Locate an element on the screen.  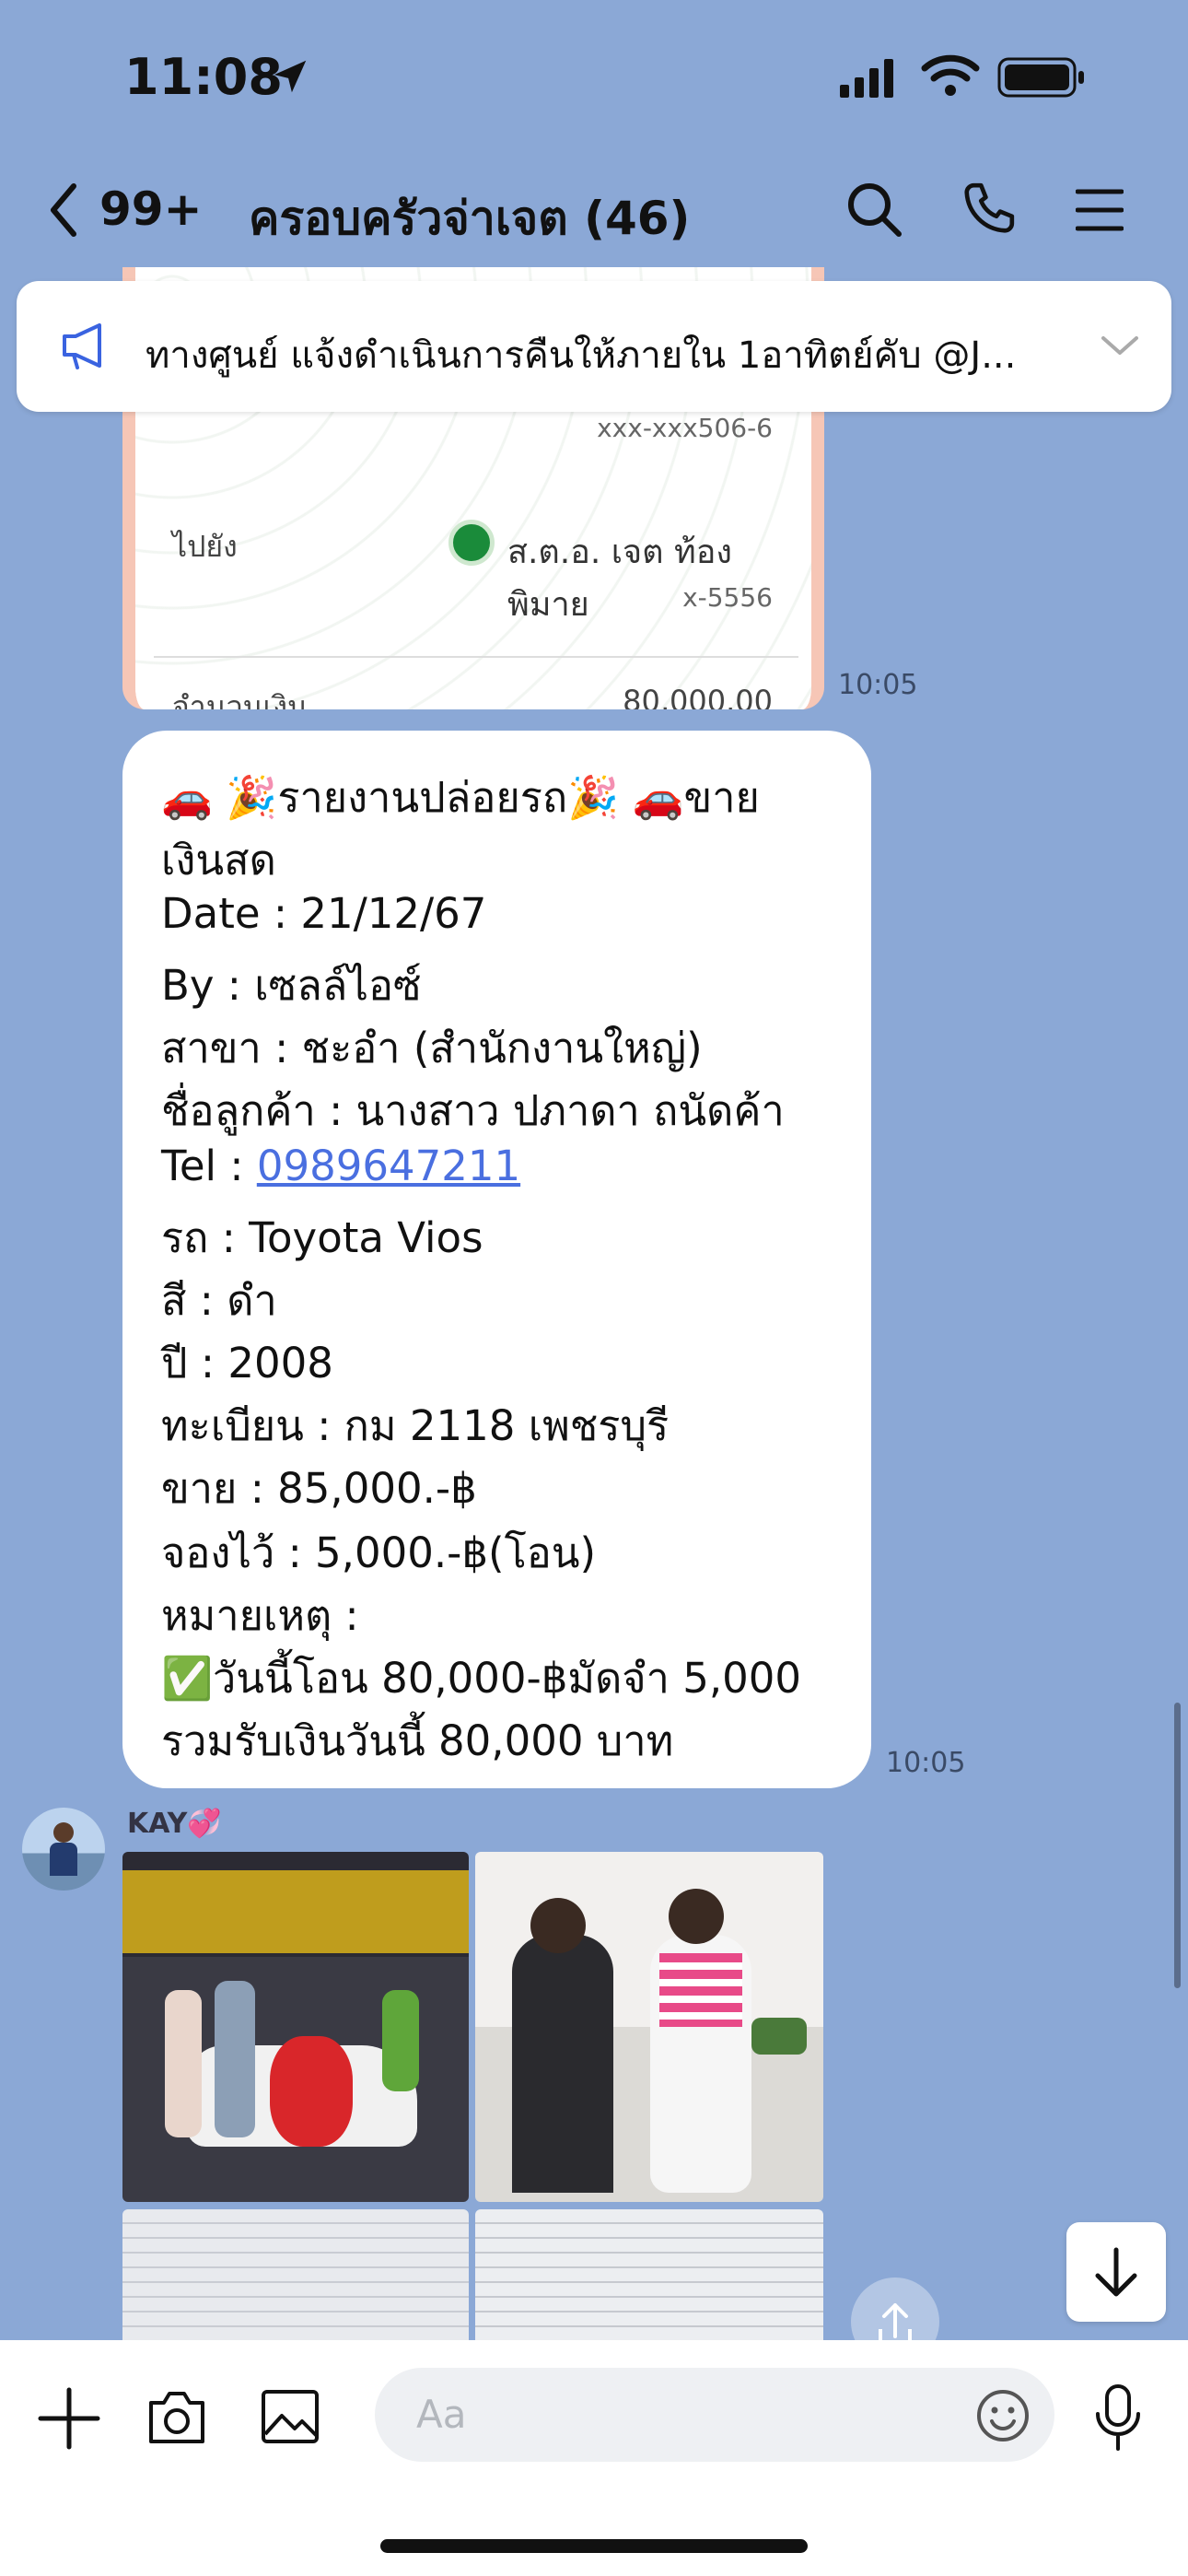
message-timestamp: 10:05 is located at coordinates (926, 1763).